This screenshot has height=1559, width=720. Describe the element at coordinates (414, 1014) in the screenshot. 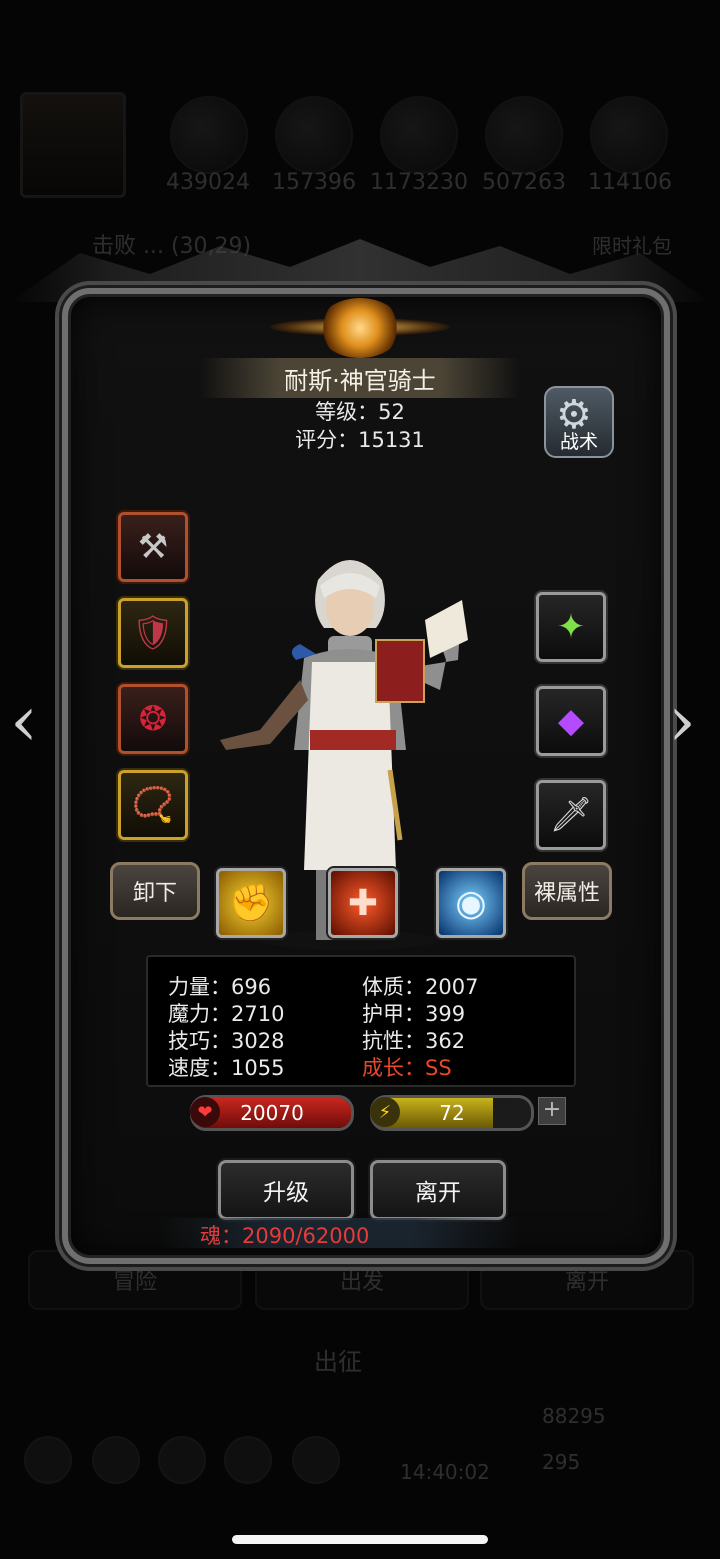

I see `stat-armor: 护甲：399` at that location.